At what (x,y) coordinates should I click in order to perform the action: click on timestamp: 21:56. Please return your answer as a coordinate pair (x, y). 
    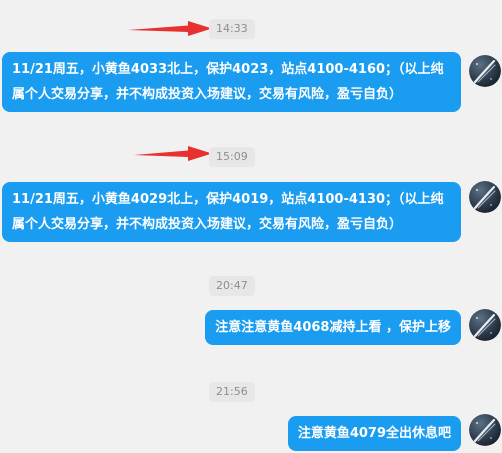
    Looking at the image, I should click on (232, 392).